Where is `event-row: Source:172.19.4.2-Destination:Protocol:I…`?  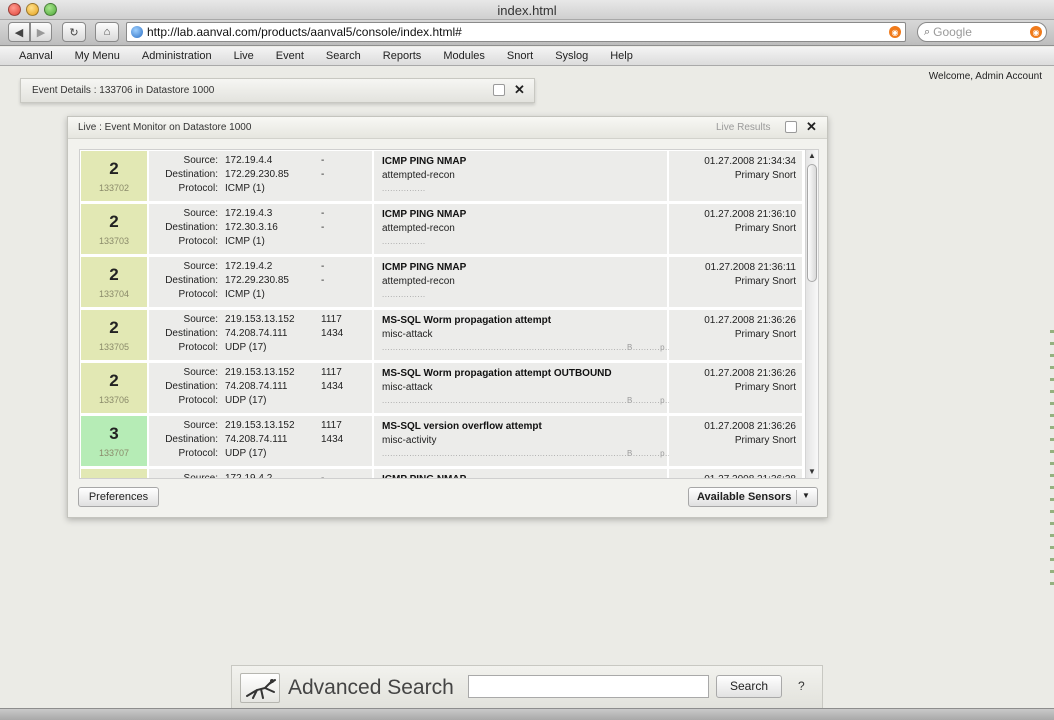
event-row: Source:172.19.4.2-Destination:Protocol:I… is located at coordinates (441, 473).